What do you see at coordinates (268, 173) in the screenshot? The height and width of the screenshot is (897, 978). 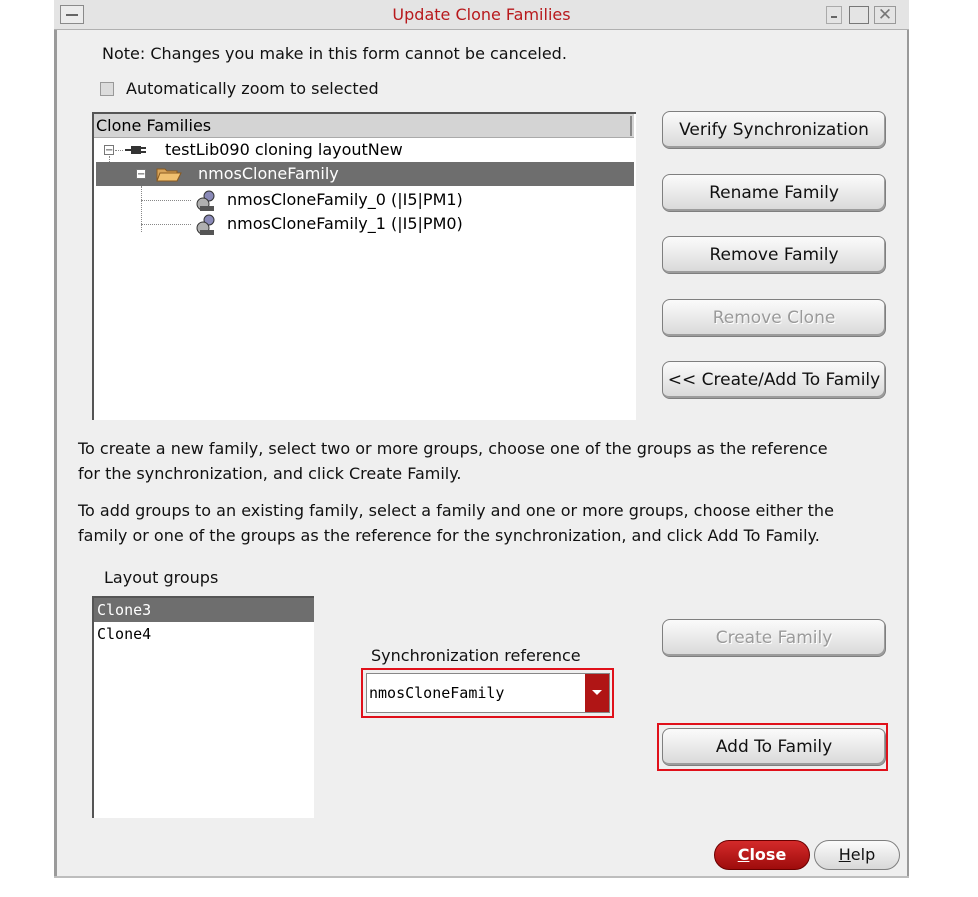 I see `tree-node-label: nmosCloneFamily` at bounding box center [268, 173].